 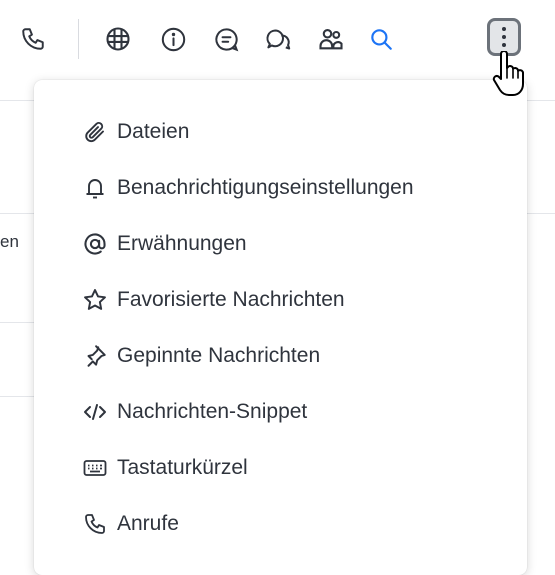 What do you see at coordinates (95, 468) in the screenshot?
I see `keyboard-icon` at bounding box center [95, 468].